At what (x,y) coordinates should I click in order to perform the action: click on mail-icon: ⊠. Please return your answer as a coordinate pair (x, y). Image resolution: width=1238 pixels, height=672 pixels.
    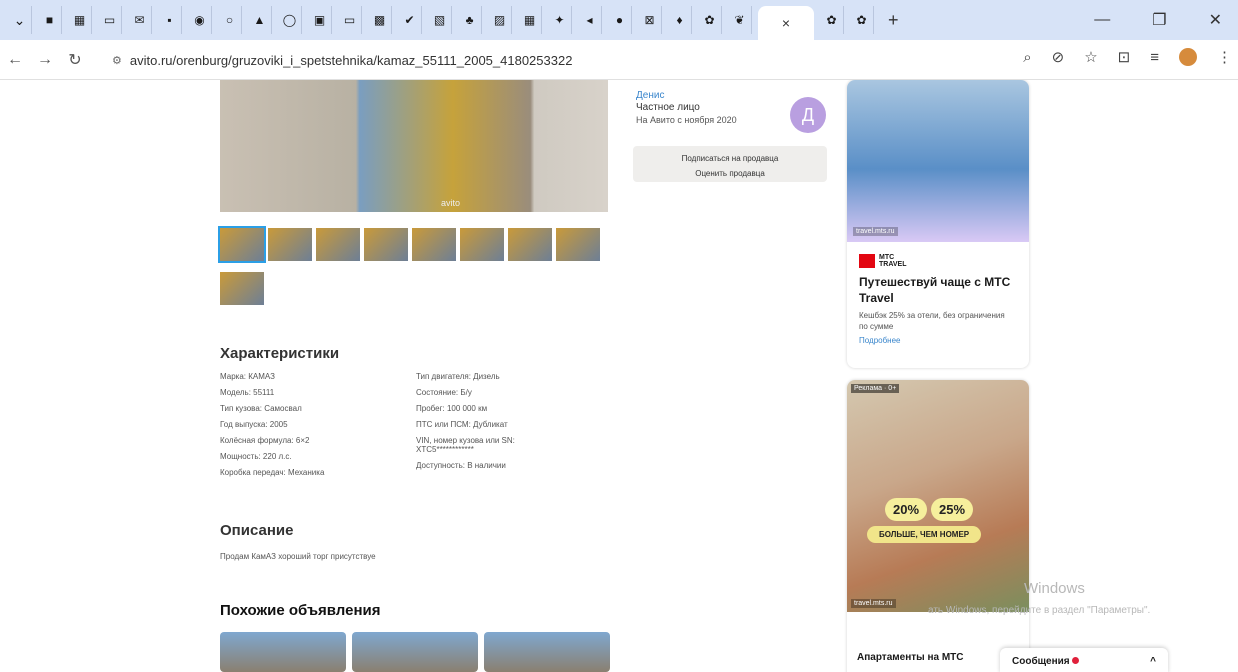
    Looking at the image, I should click on (649, 20).